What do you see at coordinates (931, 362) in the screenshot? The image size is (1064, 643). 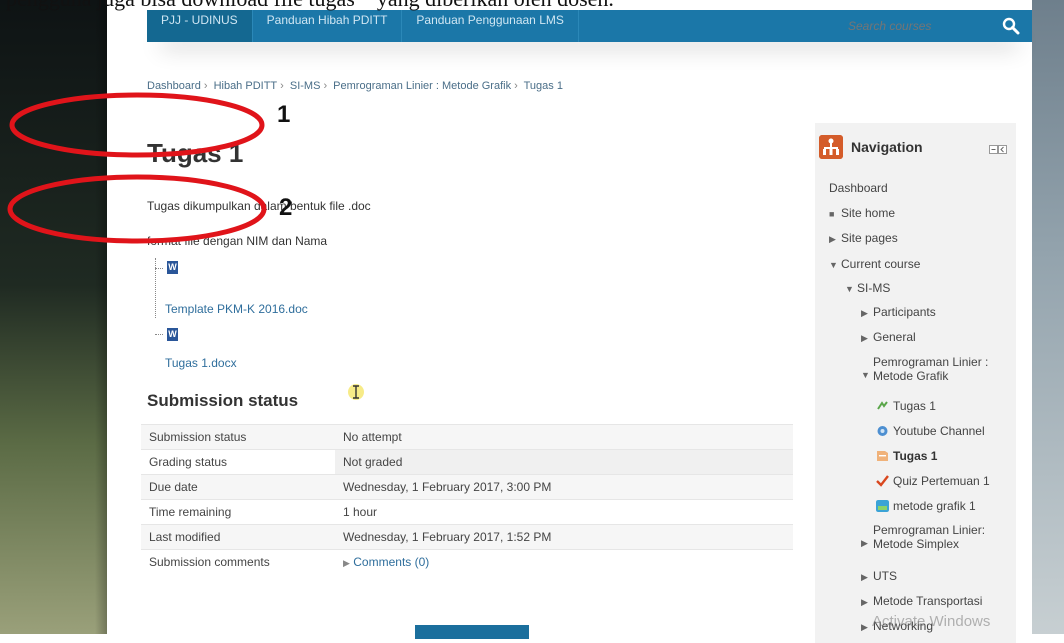 I see `nav-label: Pemrograman Linier :` at bounding box center [931, 362].